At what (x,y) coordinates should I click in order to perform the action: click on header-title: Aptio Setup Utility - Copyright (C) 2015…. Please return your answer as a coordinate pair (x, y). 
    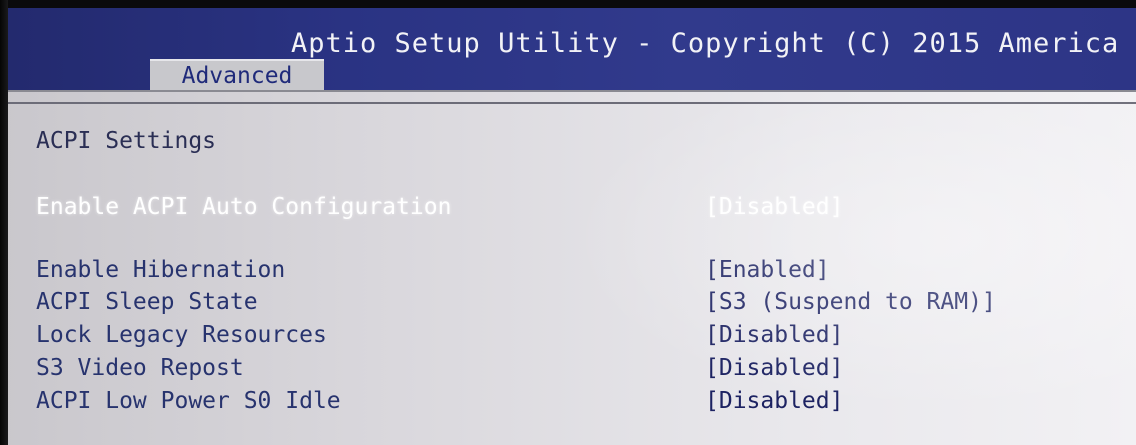
    Looking at the image, I should click on (705, 43).